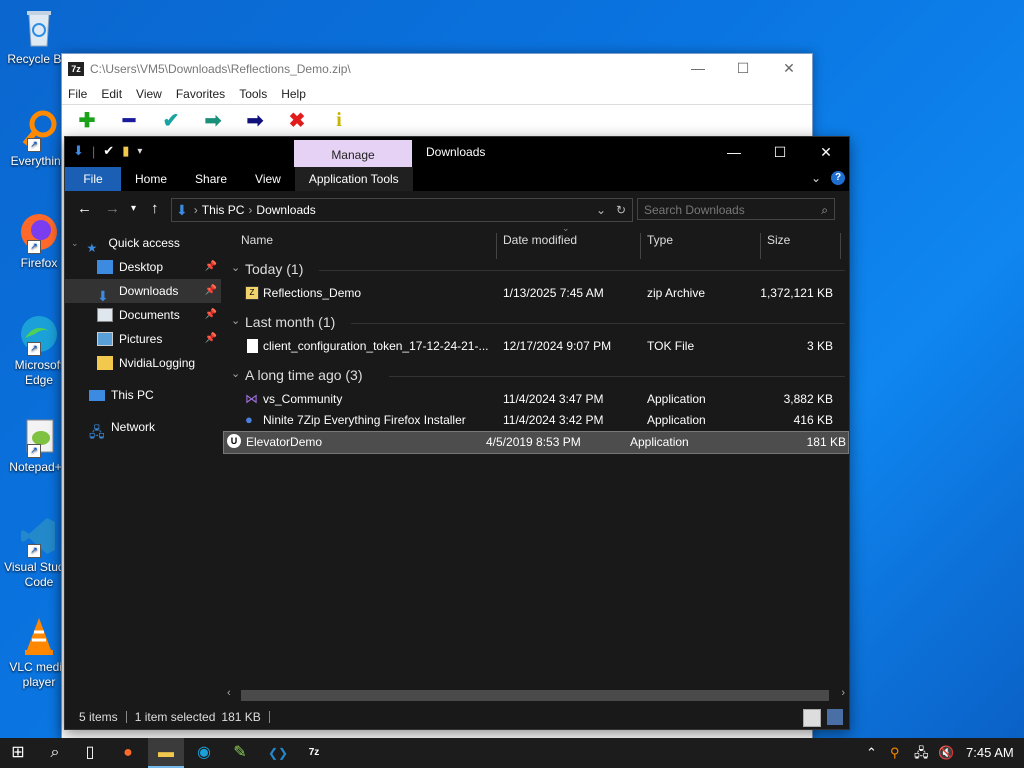  What do you see at coordinates (77, 94) in the screenshot?
I see `menu-file: File` at bounding box center [77, 94].